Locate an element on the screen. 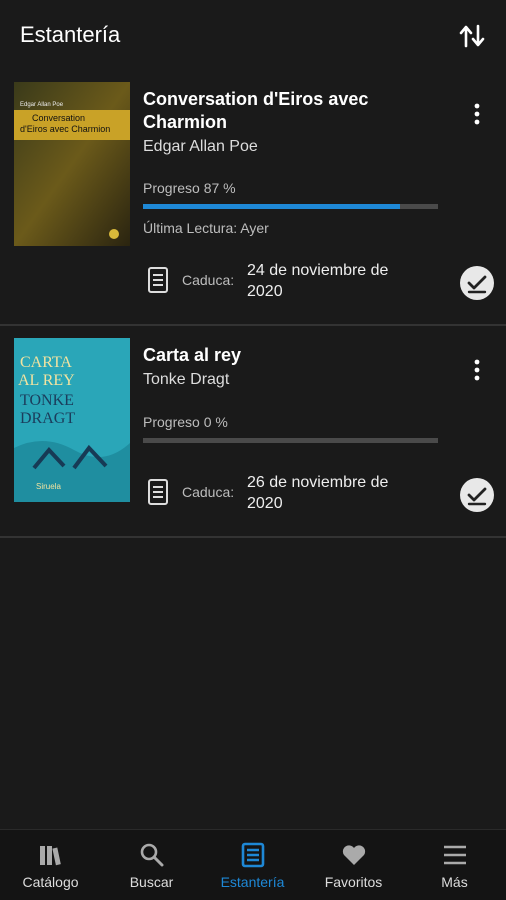  sort-icon is located at coordinates (472, 36).